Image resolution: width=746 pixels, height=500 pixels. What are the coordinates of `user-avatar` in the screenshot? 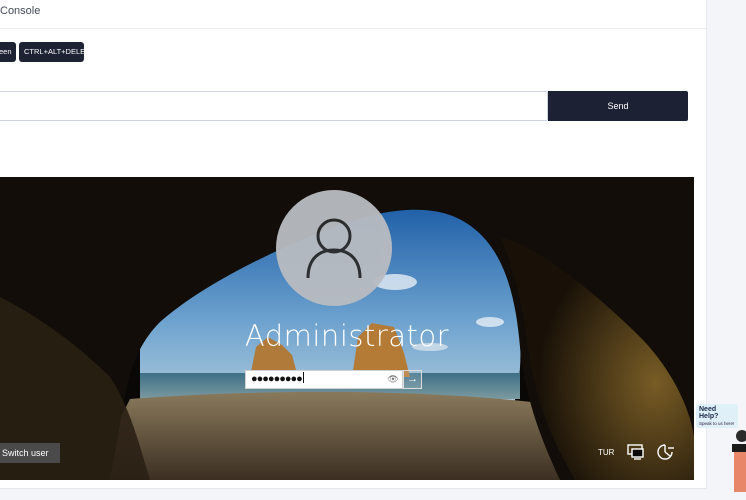 It's located at (334, 248).